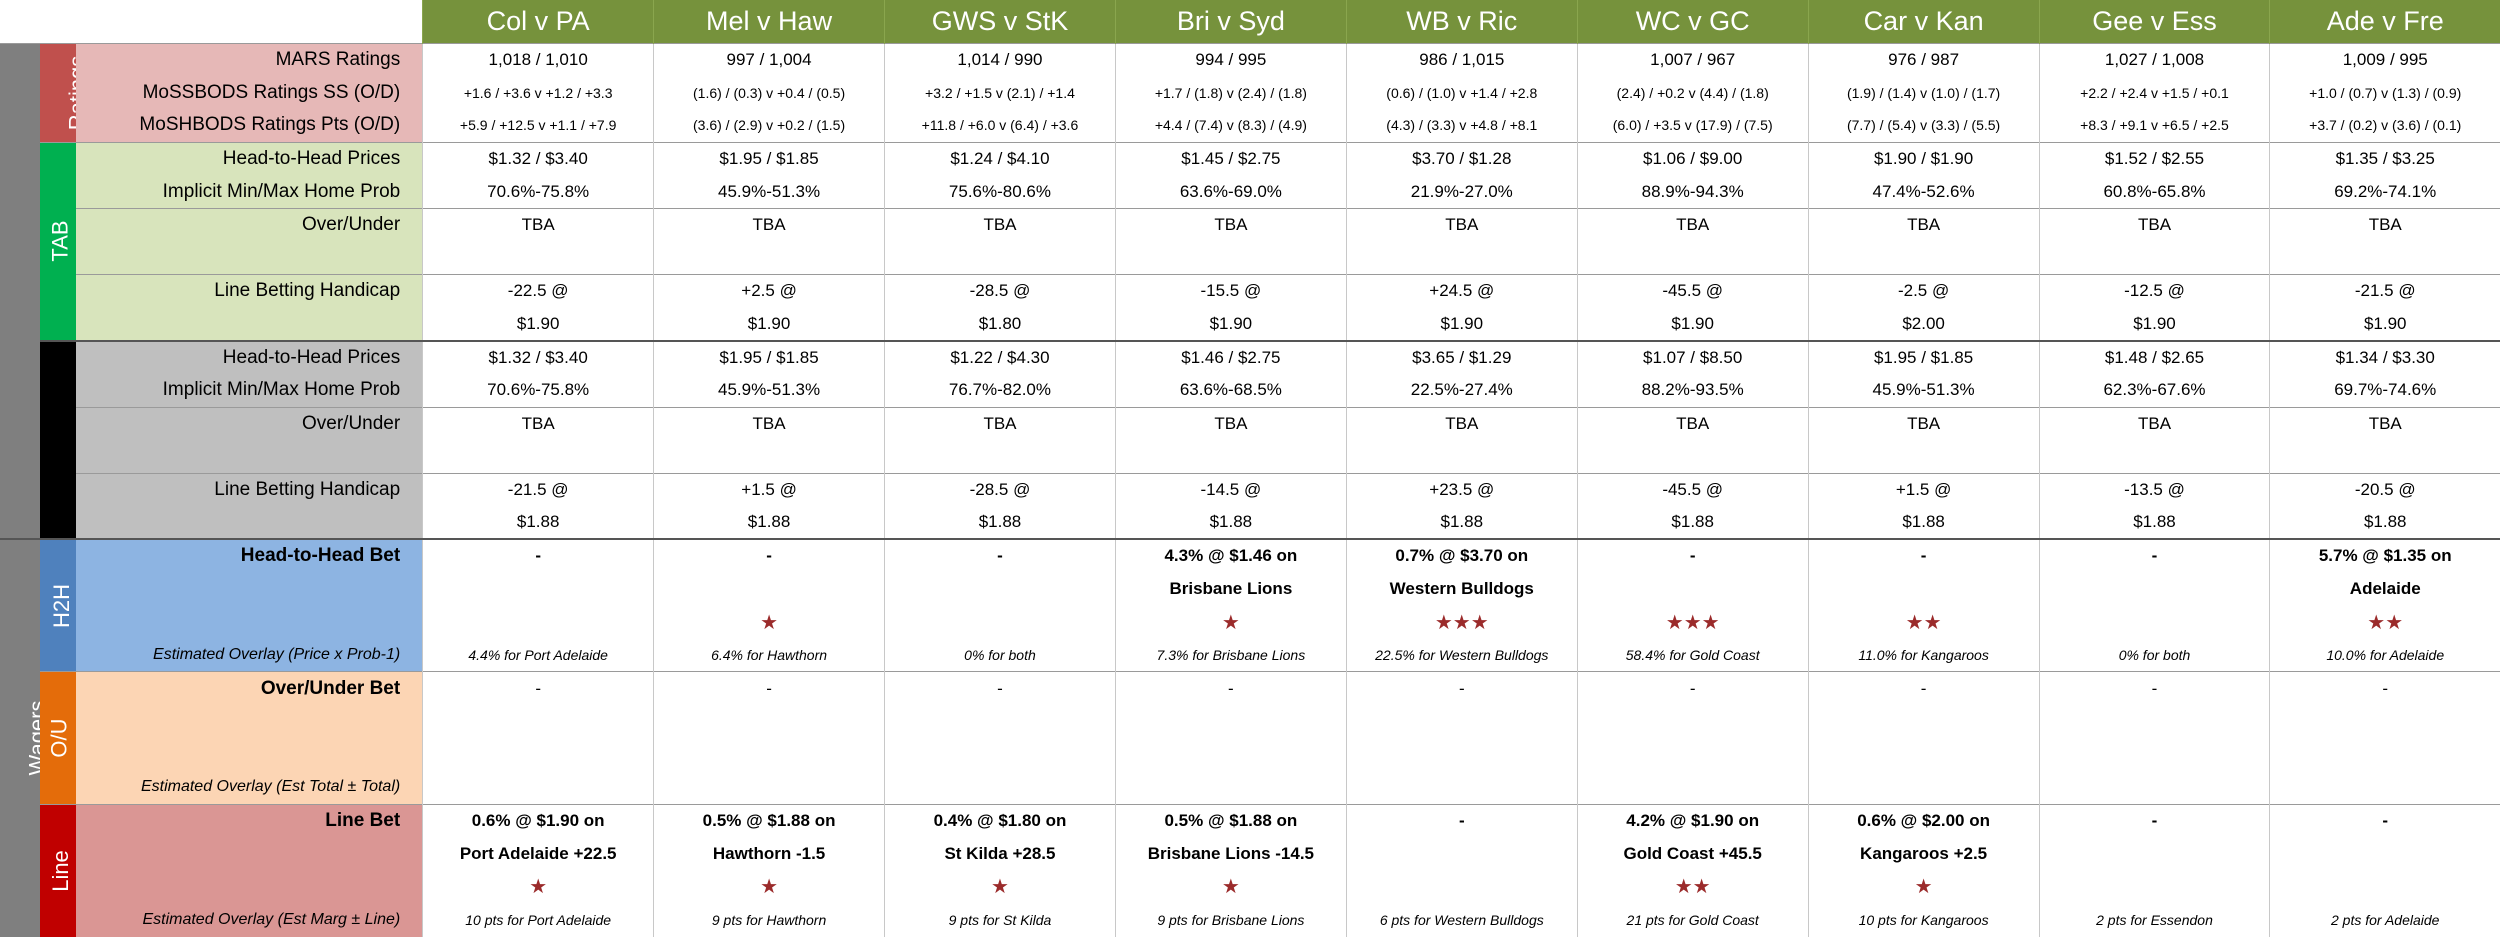 The width and height of the screenshot is (2500, 947). What do you see at coordinates (1461, 655) in the screenshot?
I see `h2h_overlay-cell: 22.5% for Western Bulldogs` at bounding box center [1461, 655].